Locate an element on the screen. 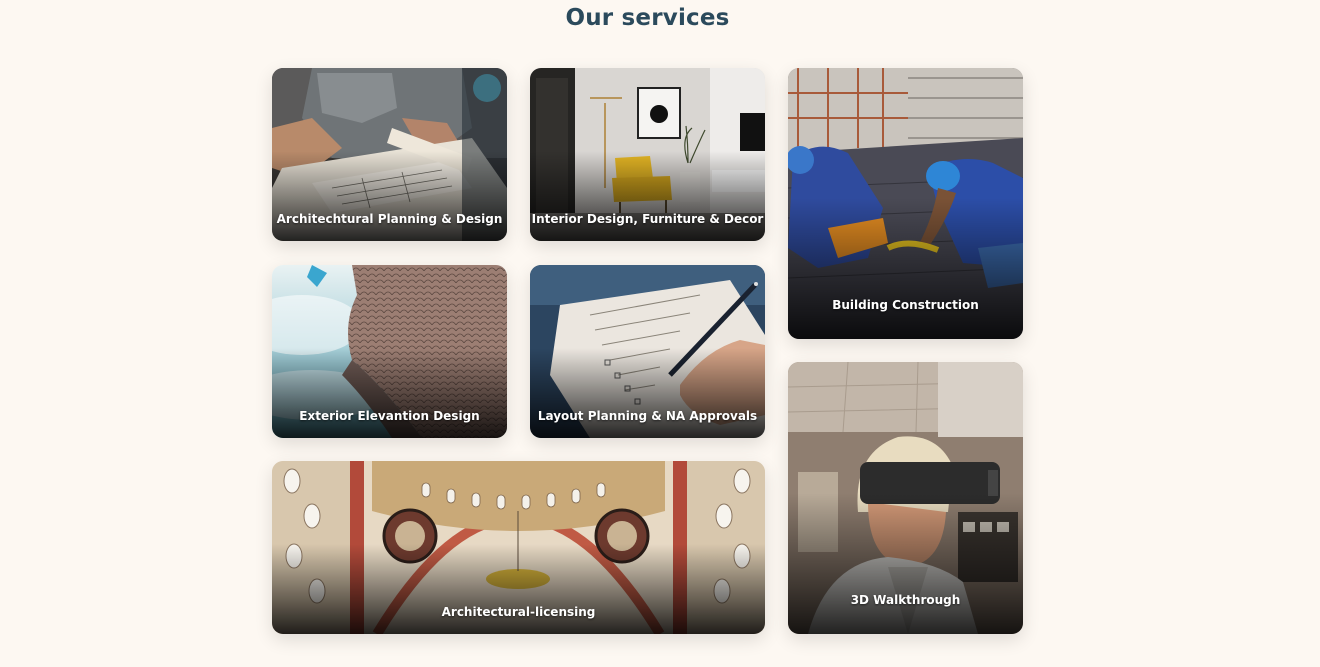 Image resolution: width=1320 pixels, height=667 pixels. service-card-exterior-elevation: Exterior Elevantion Design is located at coordinates (389, 351).